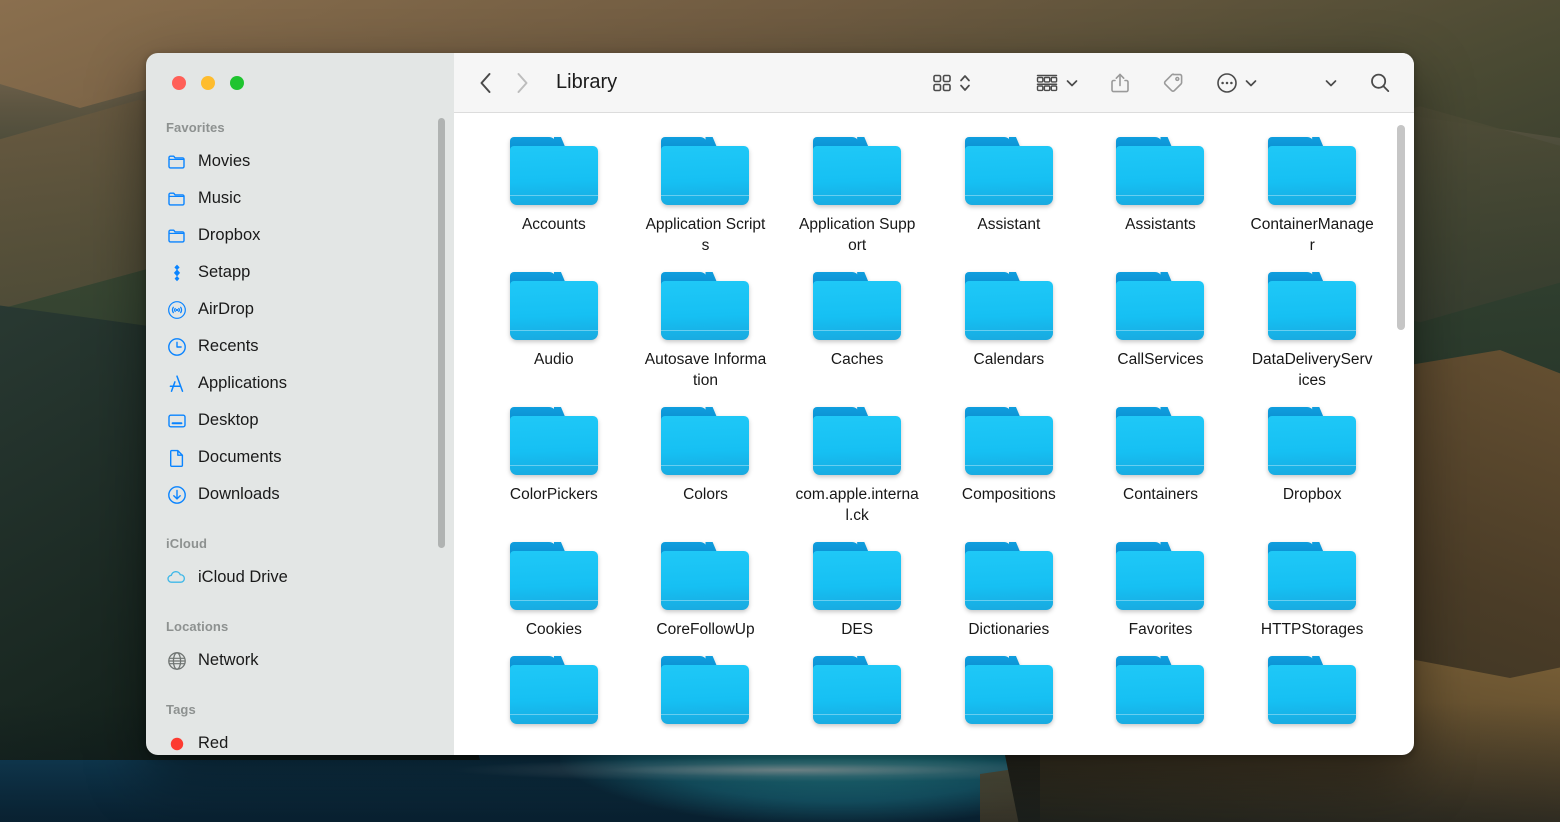 This screenshot has width=1560, height=822. Describe the element at coordinates (1312, 235) in the screenshot. I see `file-item-label: ContainerManager` at that location.